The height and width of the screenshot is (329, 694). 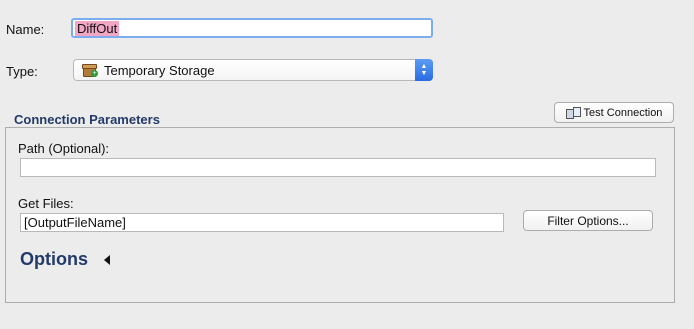 I want to click on get-files-input: [OutputFileName], so click(x=262, y=222).